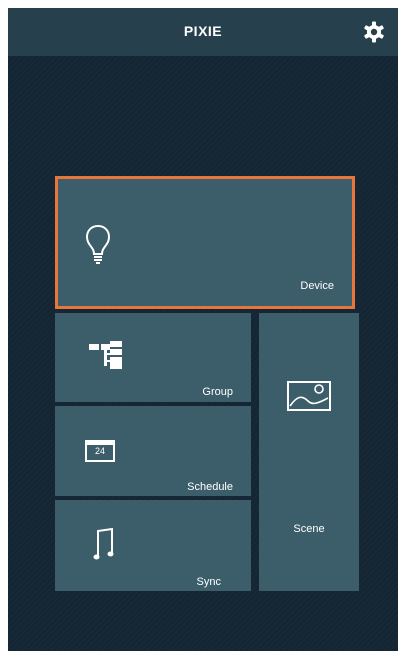 This screenshot has width=403, height=651. I want to click on lightbulb-icon, so click(98, 244).